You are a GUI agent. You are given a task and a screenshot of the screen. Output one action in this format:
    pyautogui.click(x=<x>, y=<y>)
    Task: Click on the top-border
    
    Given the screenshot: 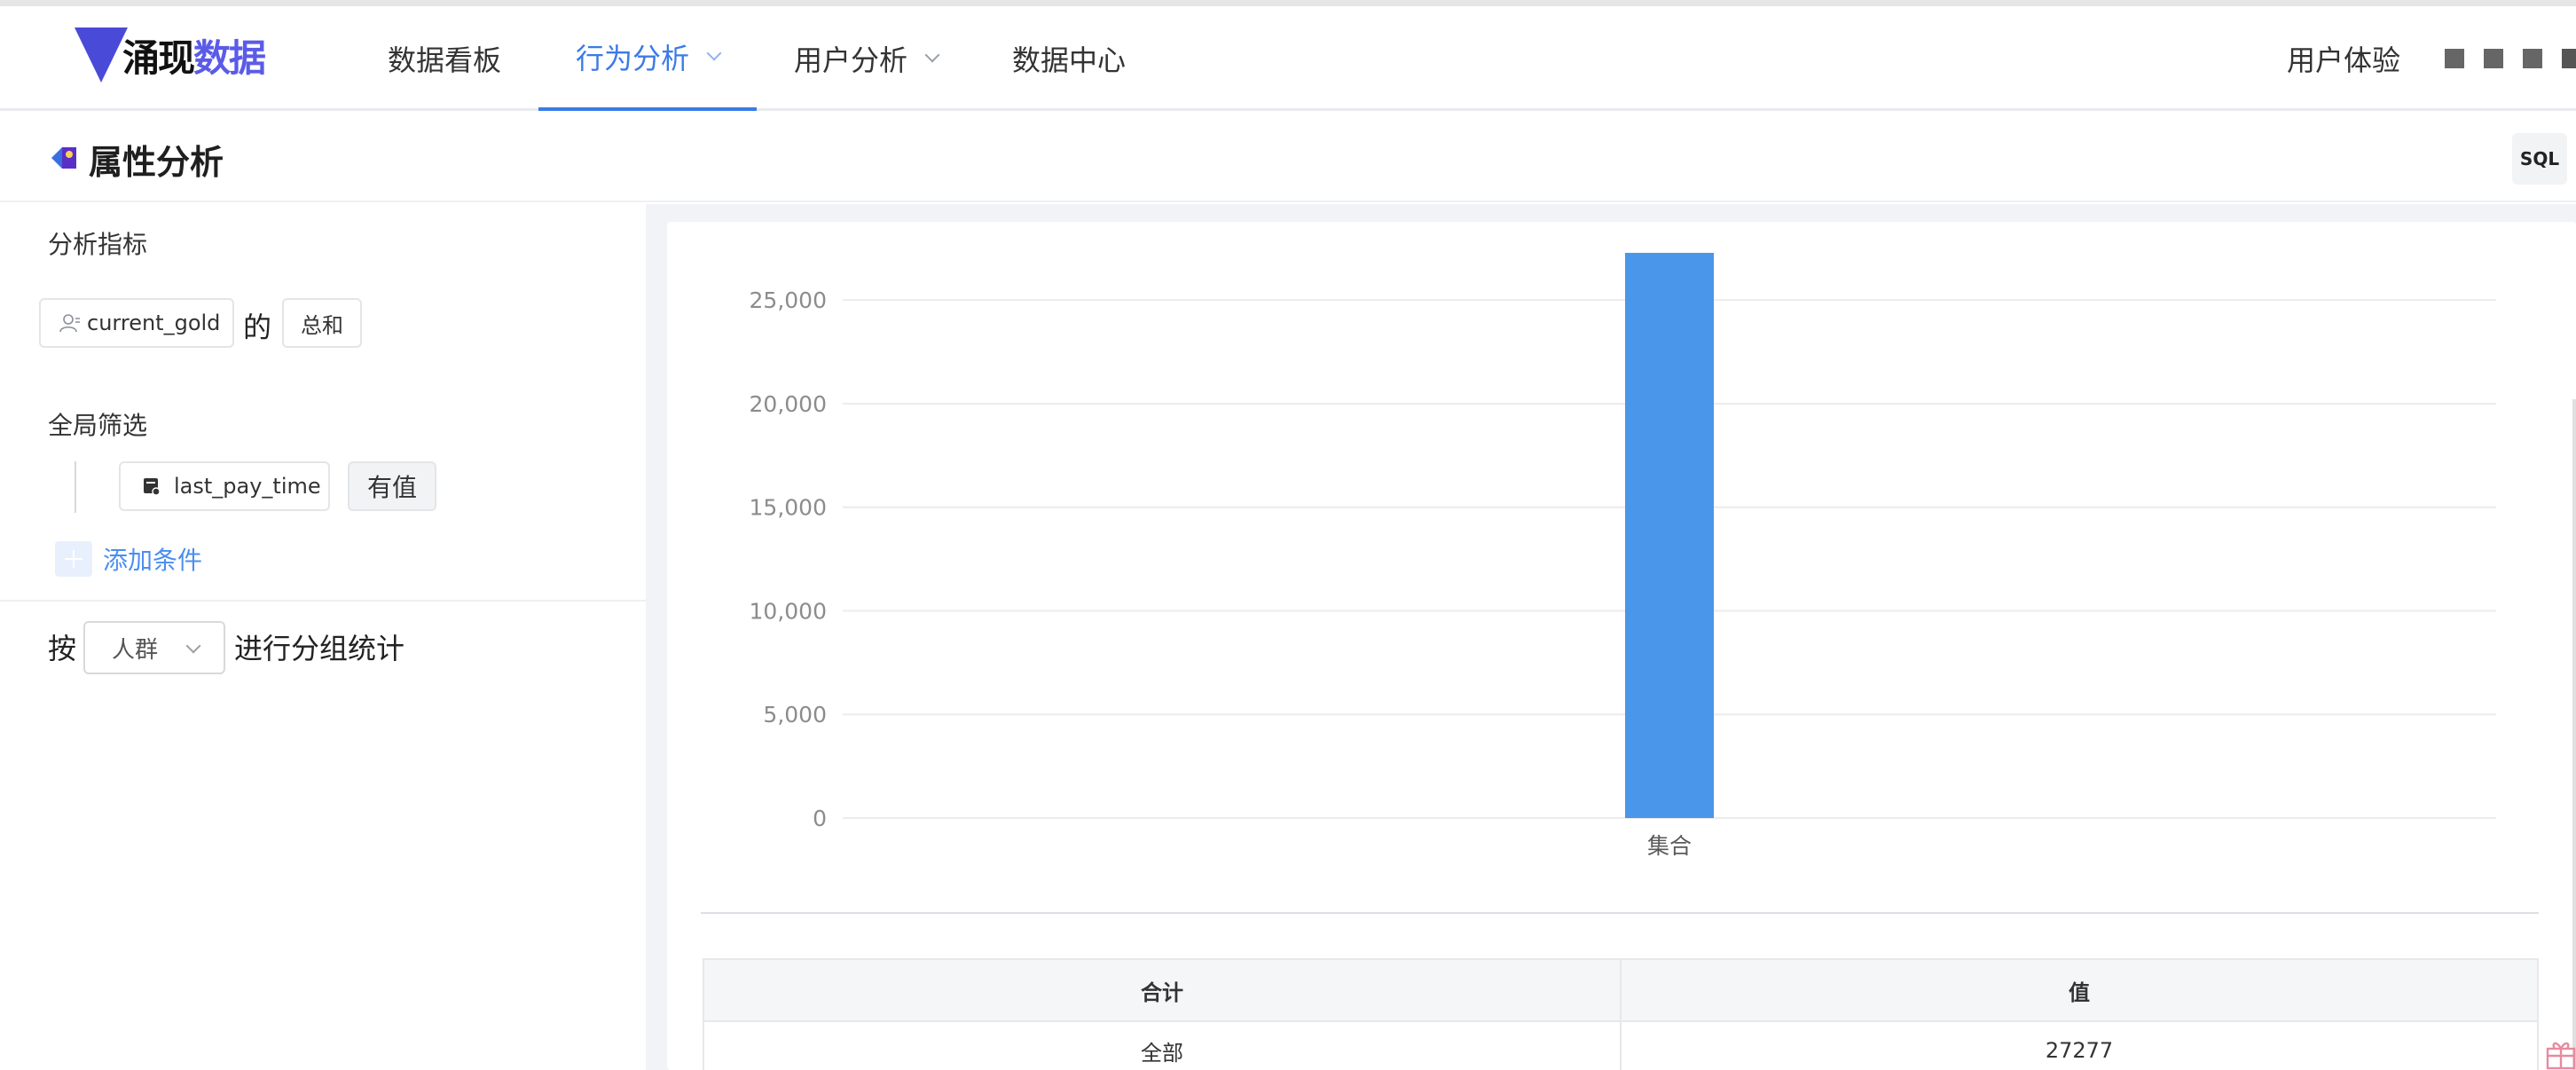 What is the action you would take?
    pyautogui.click(x=1288, y=3)
    